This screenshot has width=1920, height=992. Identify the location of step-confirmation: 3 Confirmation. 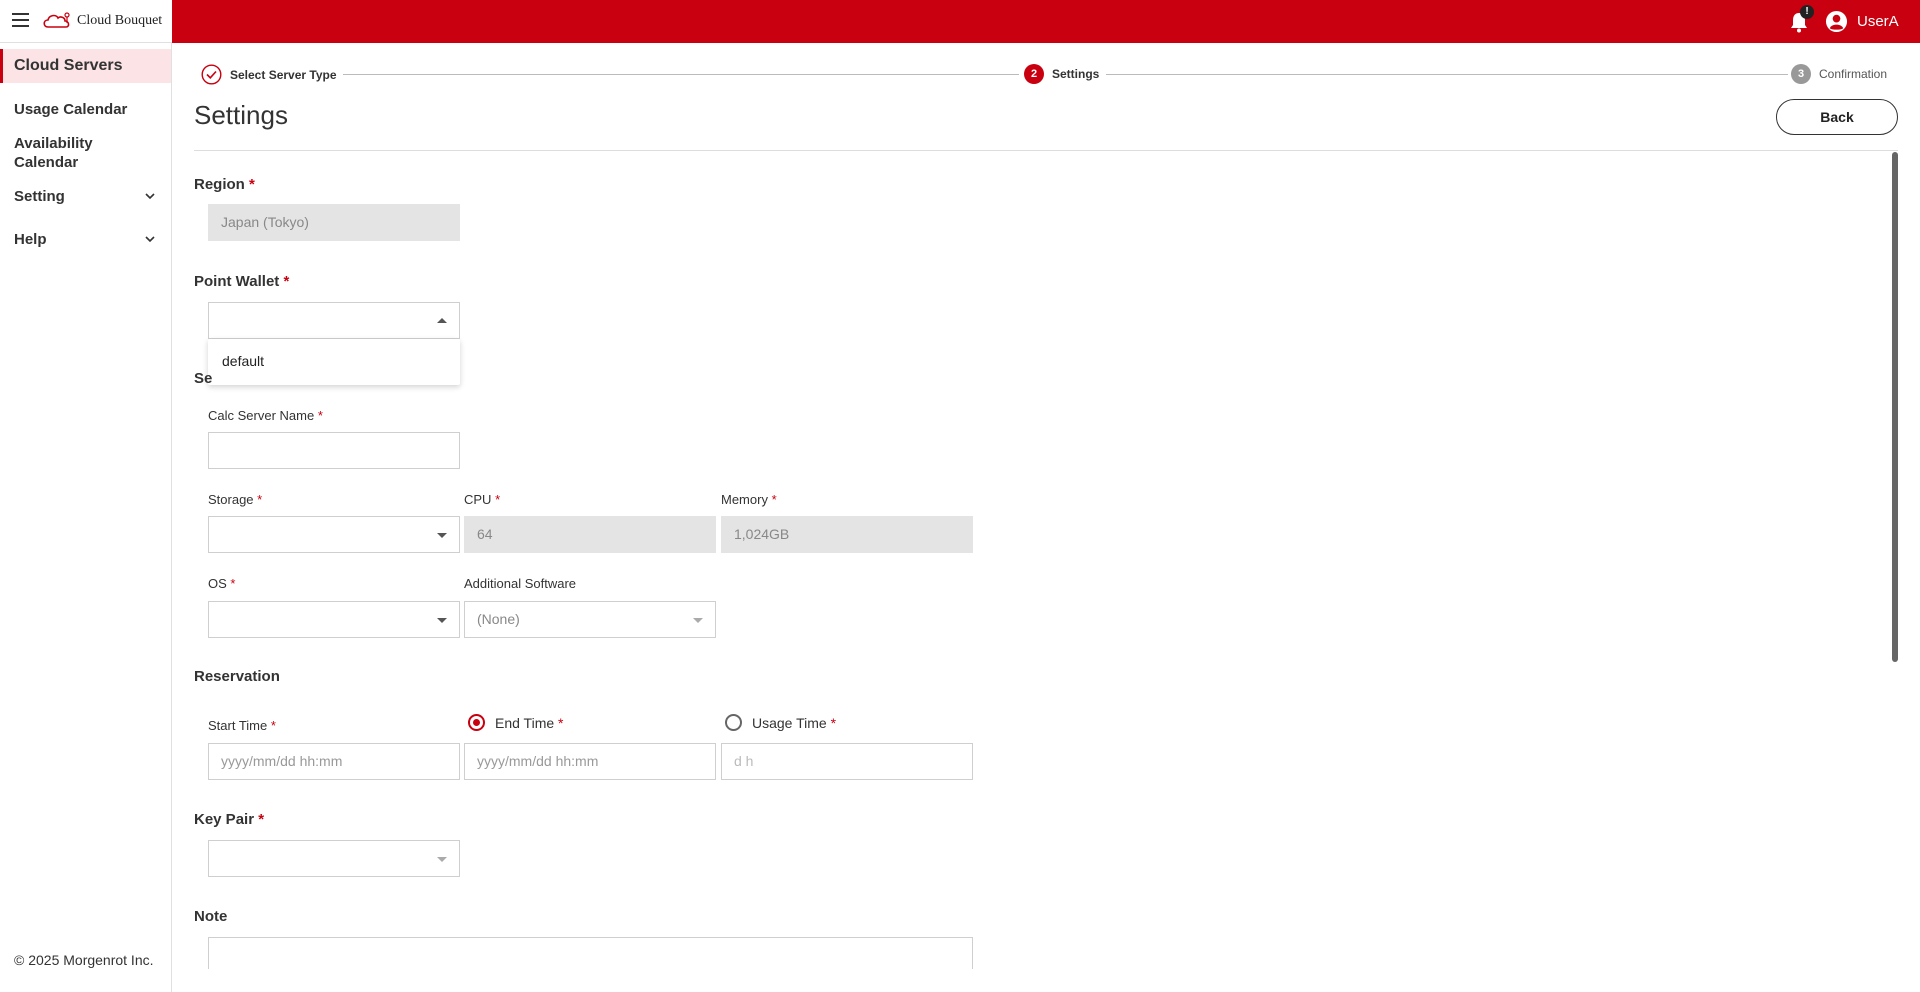
(1839, 74).